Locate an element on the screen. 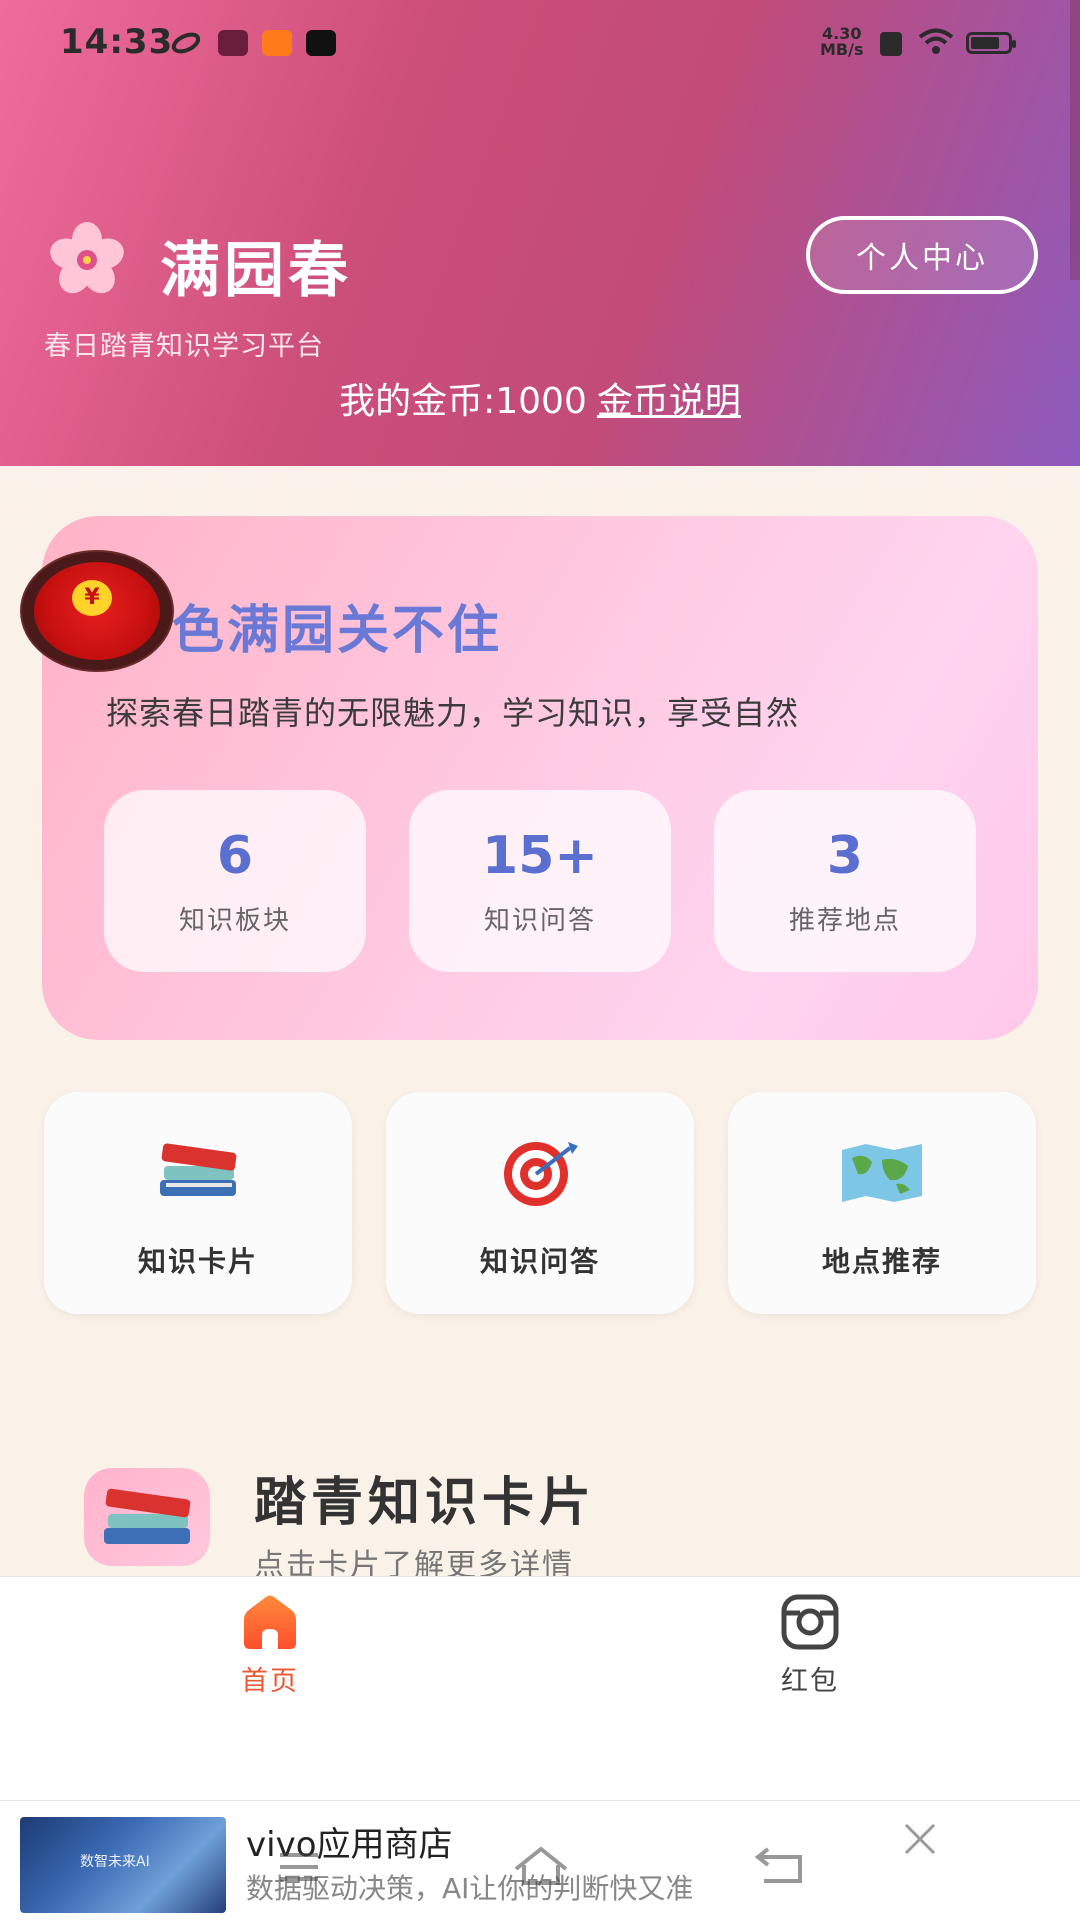 The image size is (1080, 1921). status-bar: 14:33 4.30 MB/s is located at coordinates (540, 45).